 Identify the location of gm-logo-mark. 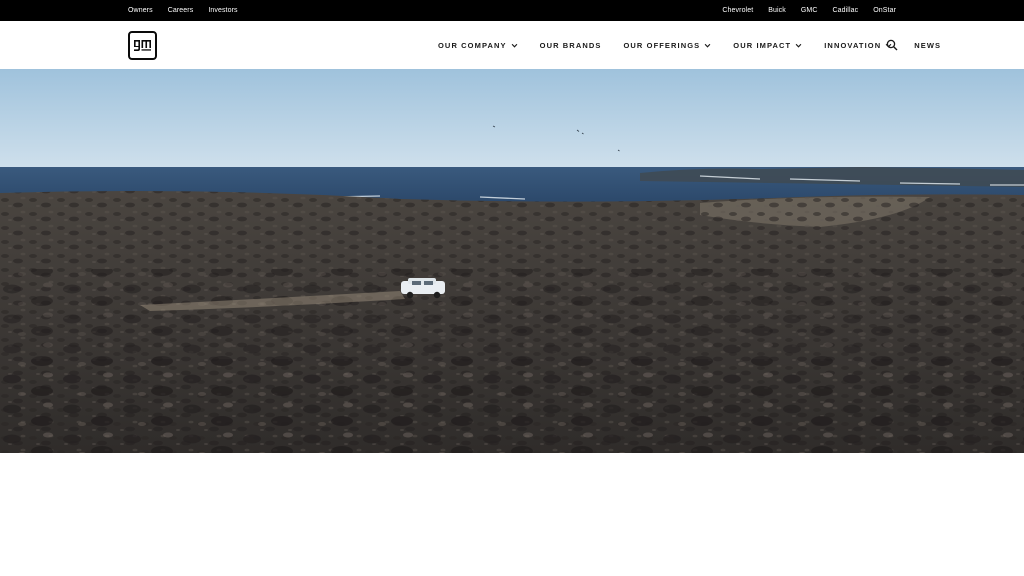
(142, 45).